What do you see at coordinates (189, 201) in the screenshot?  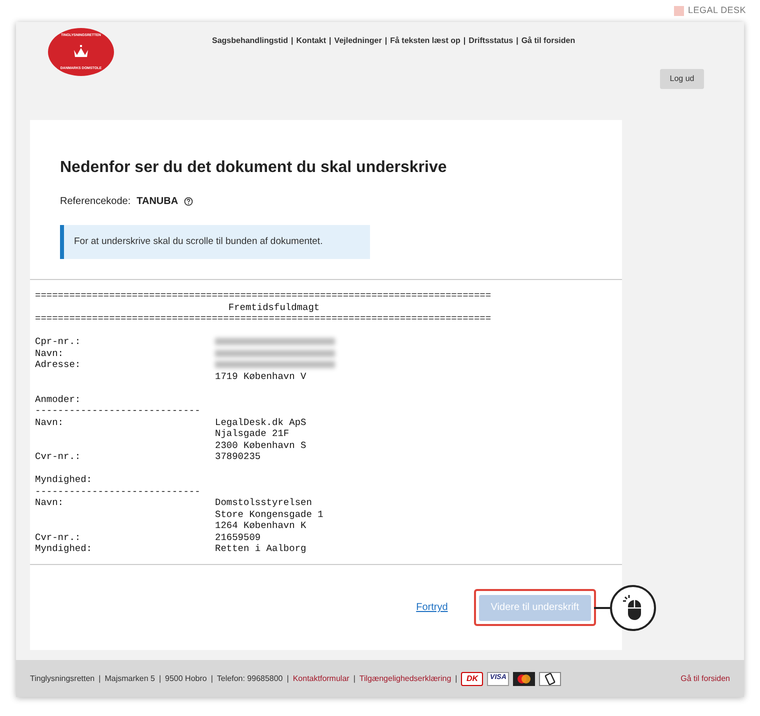 I see `help-icon` at bounding box center [189, 201].